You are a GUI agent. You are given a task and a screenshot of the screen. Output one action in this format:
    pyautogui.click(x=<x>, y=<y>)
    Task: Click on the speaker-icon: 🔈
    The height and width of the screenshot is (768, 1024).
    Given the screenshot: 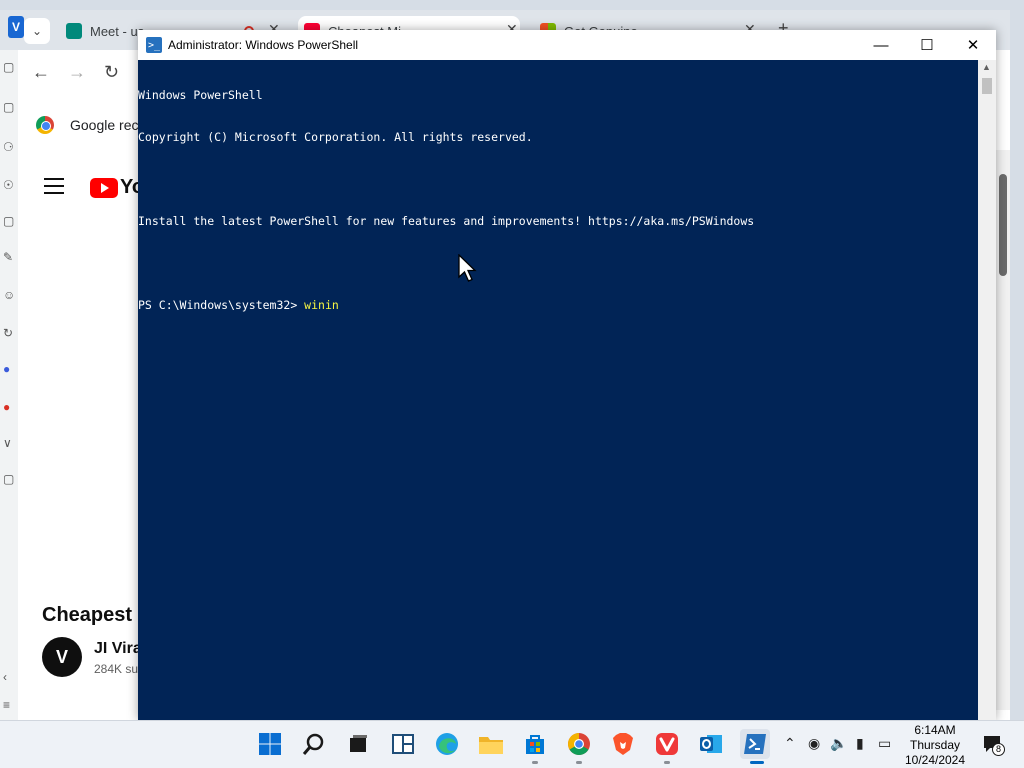 What is the action you would take?
    pyautogui.click(x=838, y=743)
    